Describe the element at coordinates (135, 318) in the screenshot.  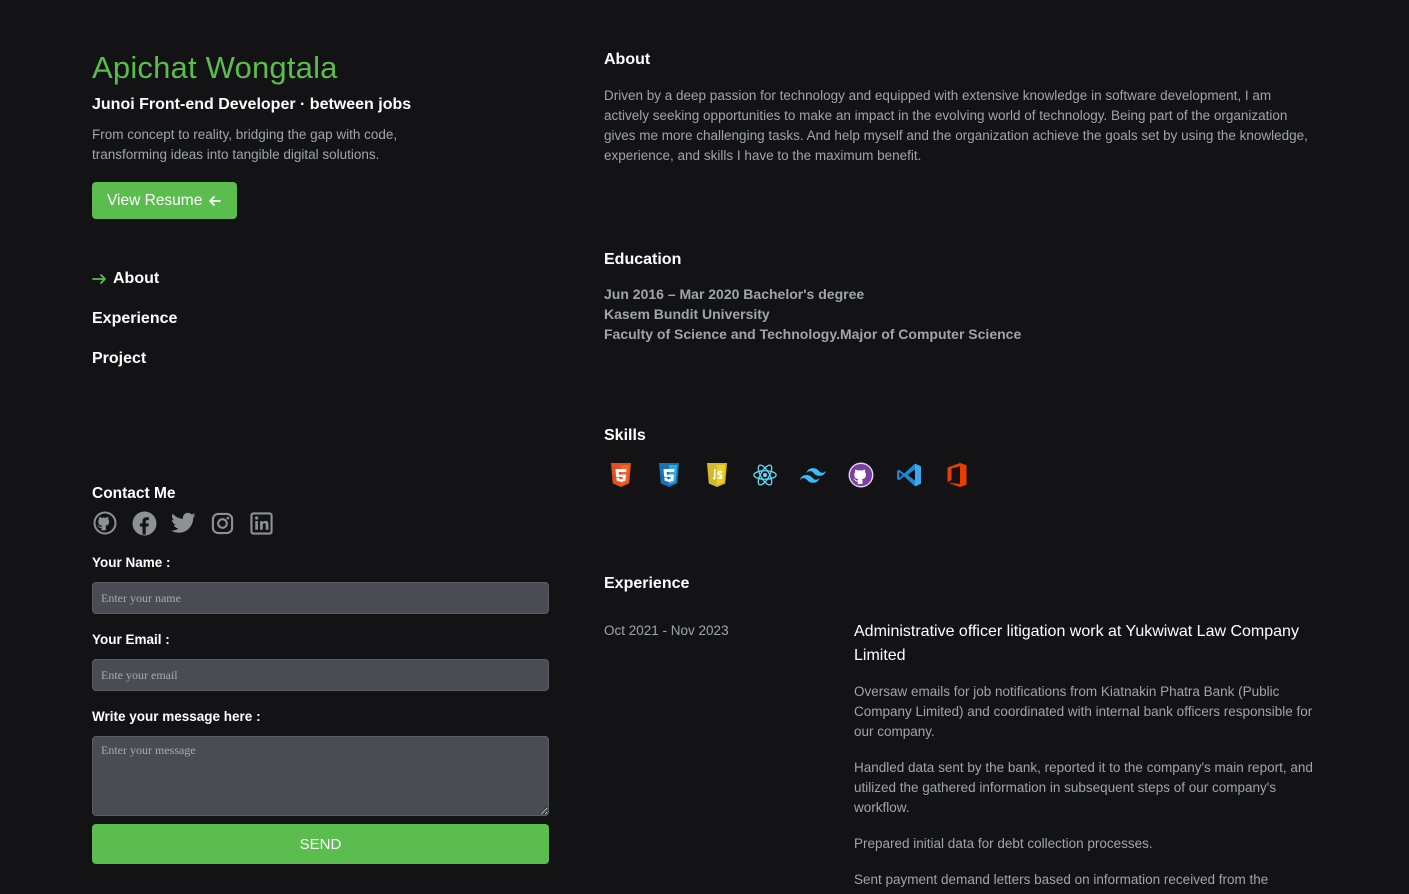
I see `nav-item-label: Experience` at that location.